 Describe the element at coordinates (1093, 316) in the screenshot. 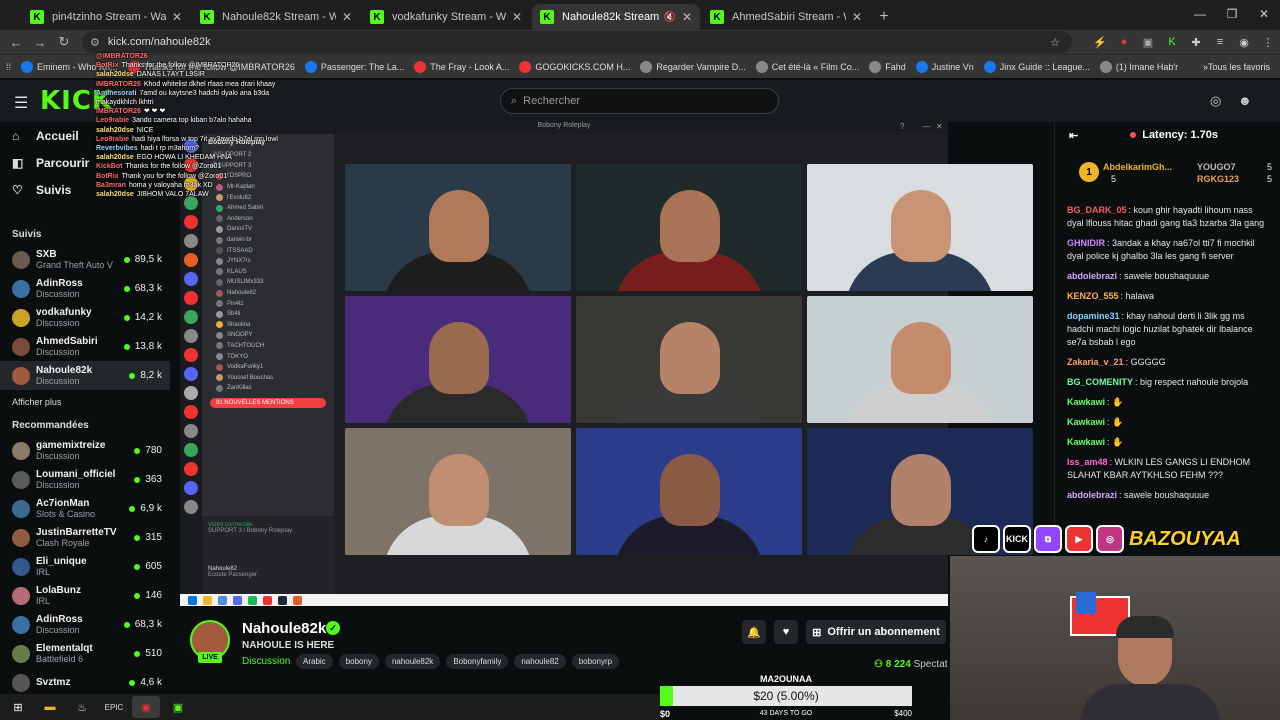

I see `chat-username: dopamine31` at that location.